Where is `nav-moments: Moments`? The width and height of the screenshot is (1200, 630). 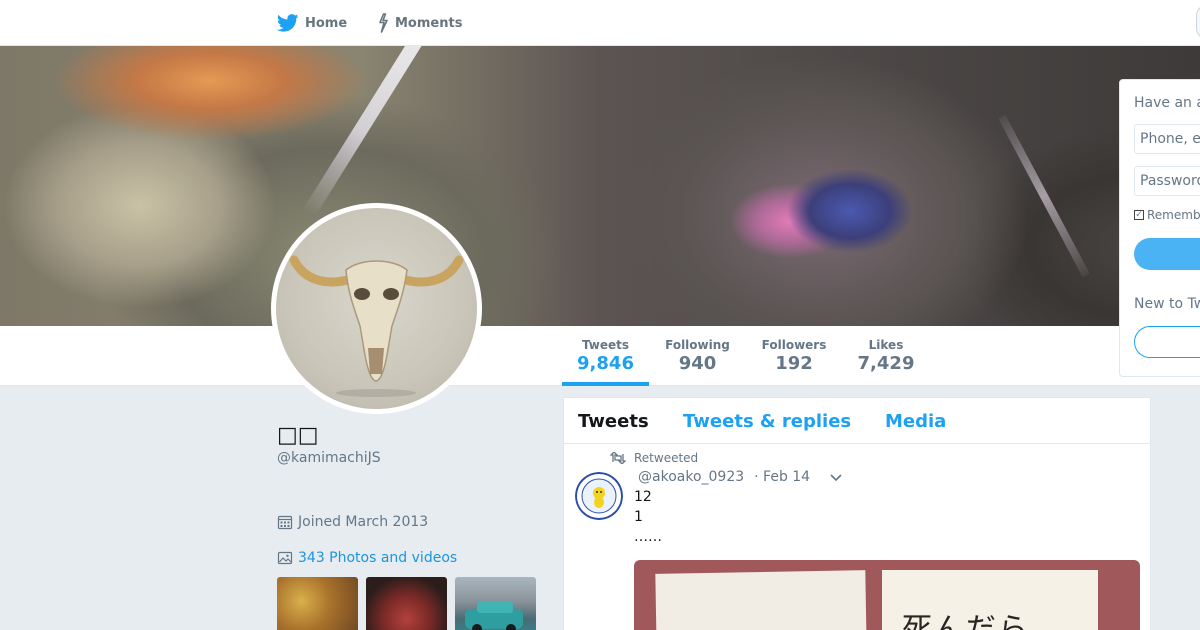
nav-moments: Moments is located at coordinates (419, 23).